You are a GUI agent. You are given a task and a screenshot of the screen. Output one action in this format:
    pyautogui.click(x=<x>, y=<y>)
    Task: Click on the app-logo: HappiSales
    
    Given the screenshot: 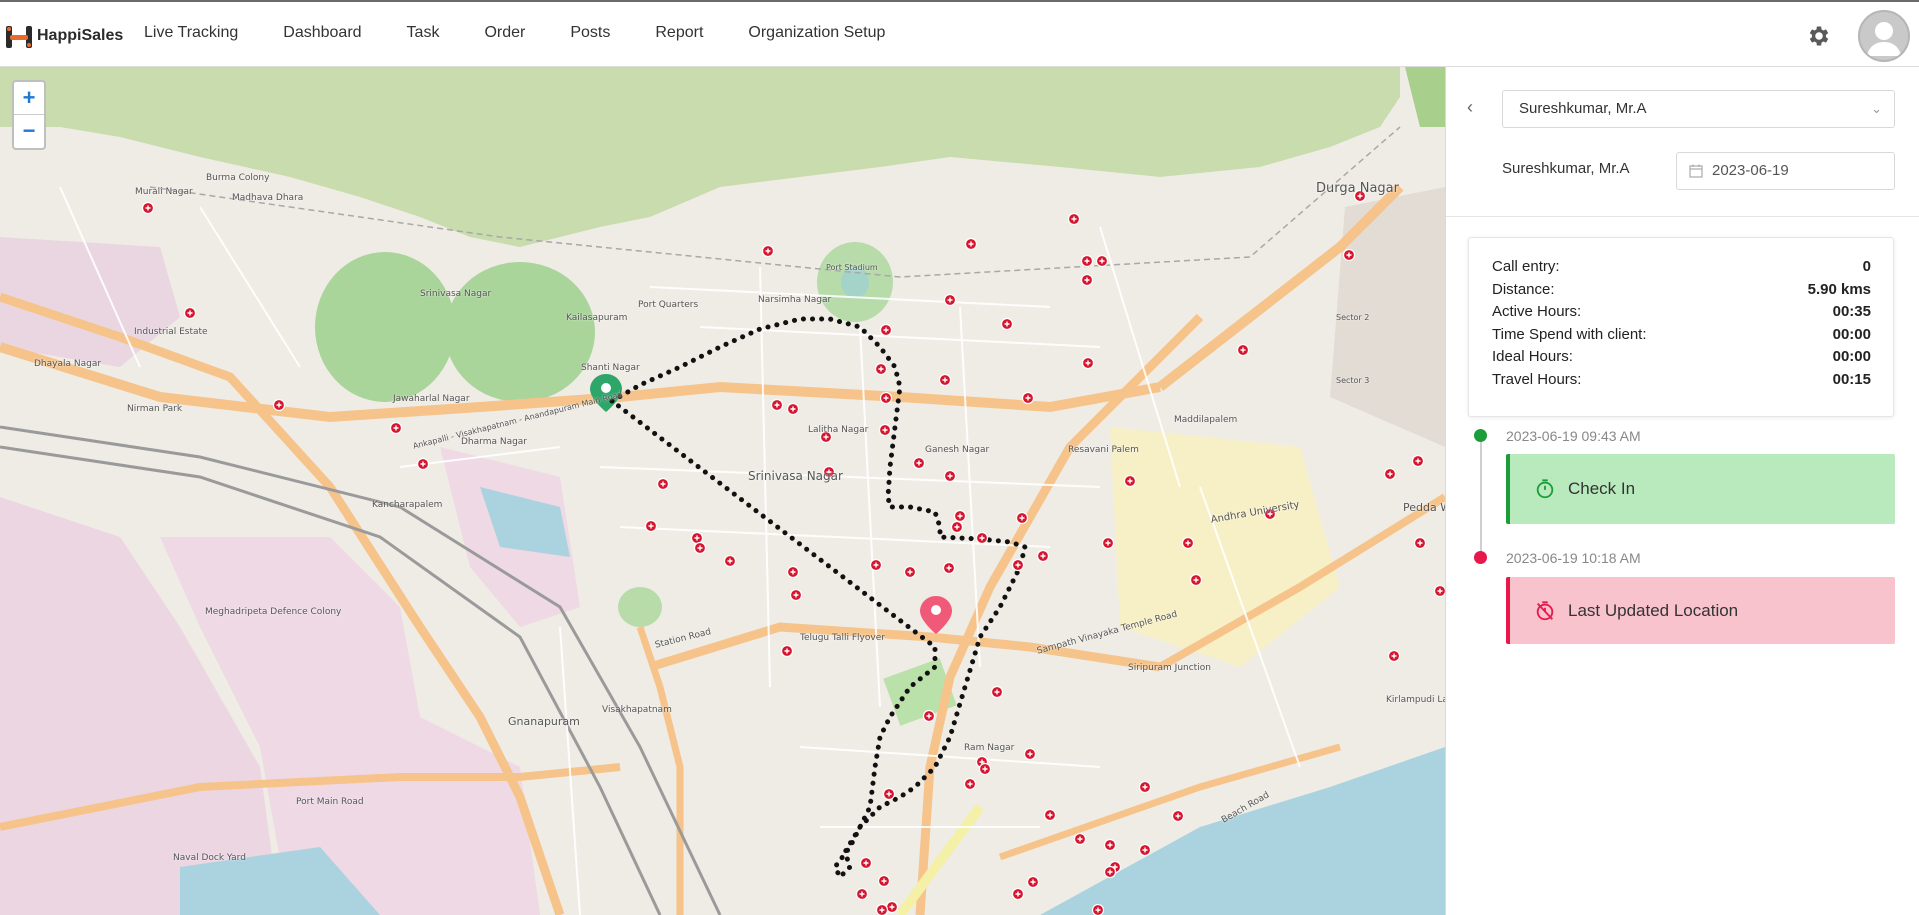 What is the action you would take?
    pyautogui.click(x=63, y=37)
    